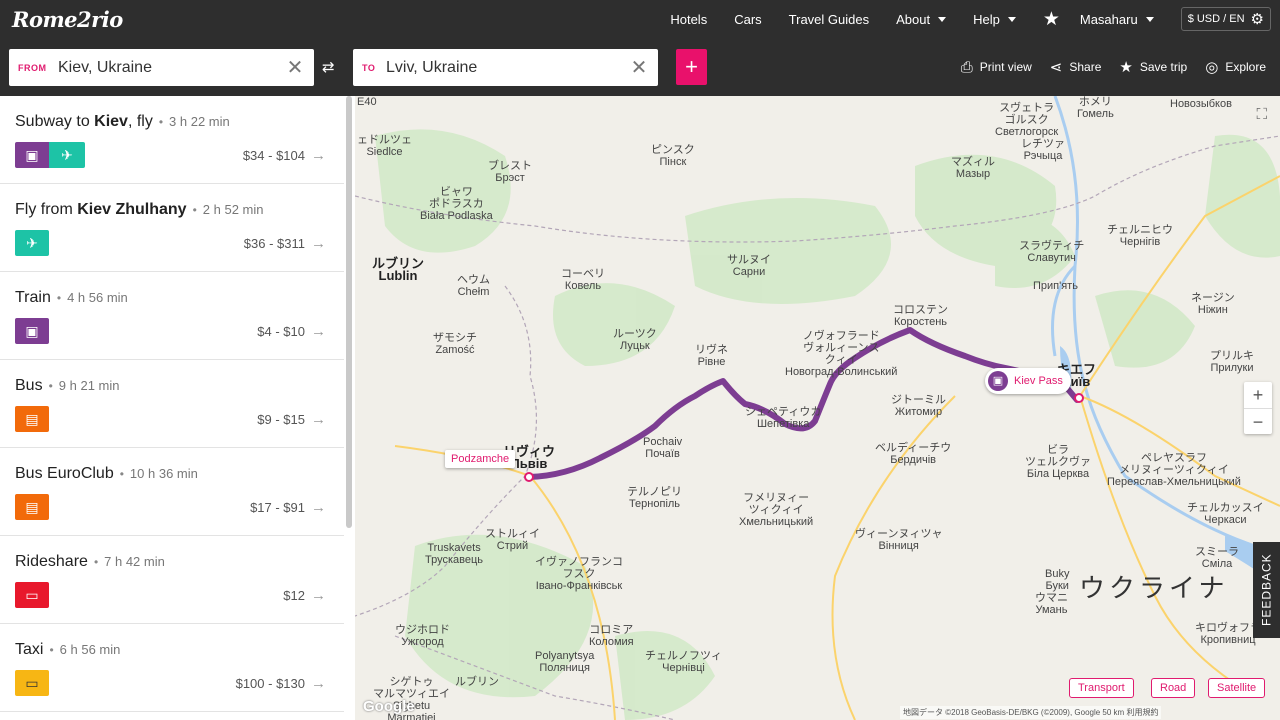 This screenshot has width=1280, height=720. Describe the element at coordinates (1005, 67) in the screenshot. I see `print-view-label: Print view` at that location.